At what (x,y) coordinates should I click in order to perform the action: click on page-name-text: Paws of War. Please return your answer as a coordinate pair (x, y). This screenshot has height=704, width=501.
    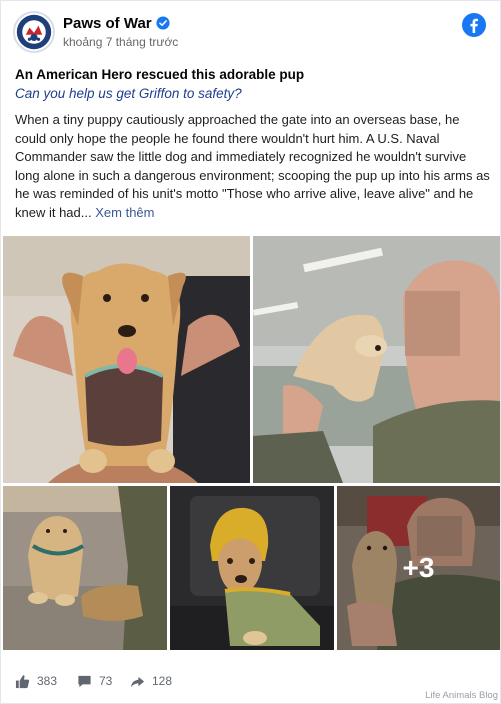
    Looking at the image, I should click on (107, 23).